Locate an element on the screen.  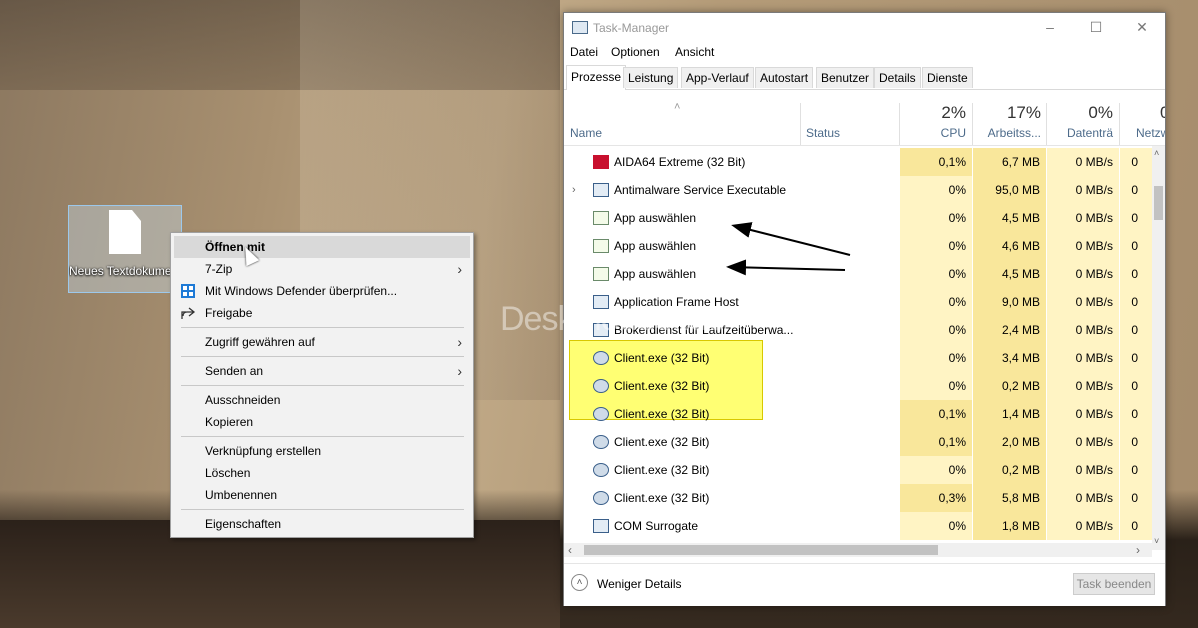
annotation-arrows is located at coordinates (788, 249).